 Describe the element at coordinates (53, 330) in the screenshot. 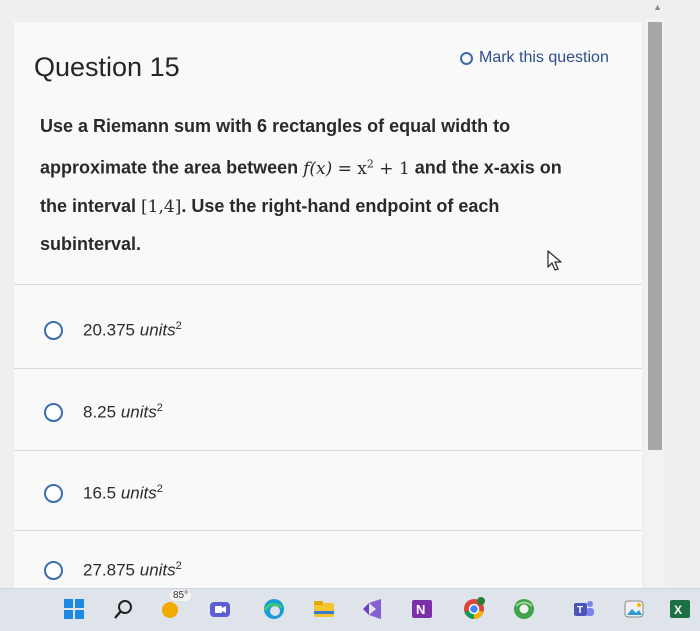

I see `answer-1-radio` at that location.